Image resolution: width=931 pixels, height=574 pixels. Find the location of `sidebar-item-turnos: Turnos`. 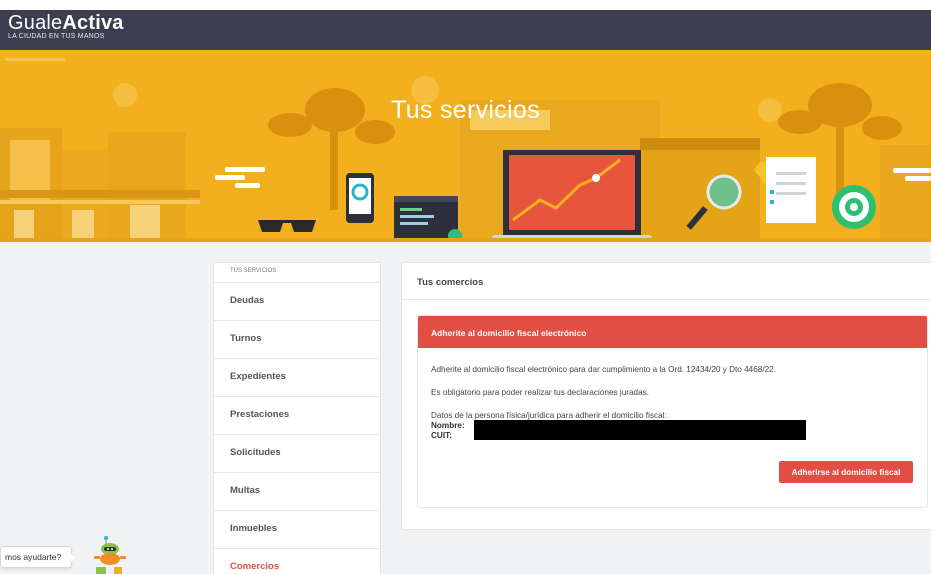

sidebar-item-turnos: Turnos is located at coordinates (297, 340).